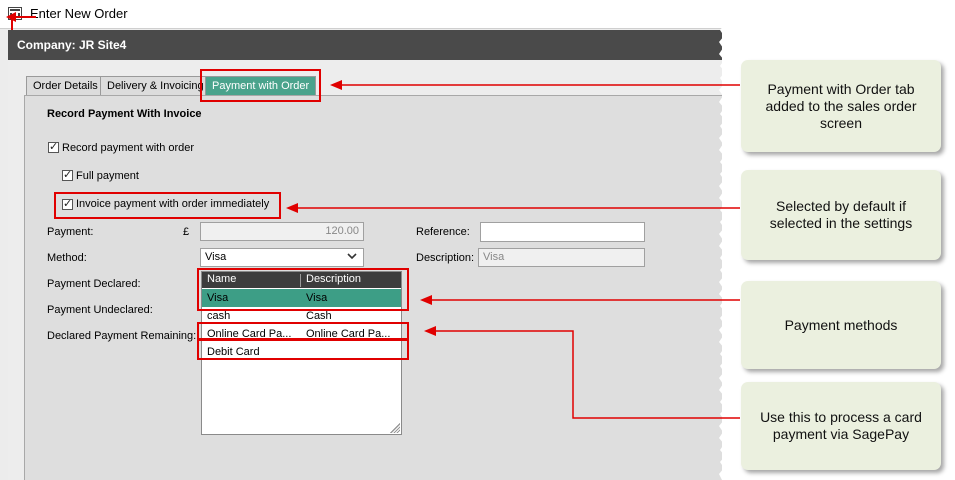 The width and height of the screenshot is (955, 480). Describe the element at coordinates (588, 374) in the screenshot. I see `arrow-sagepay` at that location.